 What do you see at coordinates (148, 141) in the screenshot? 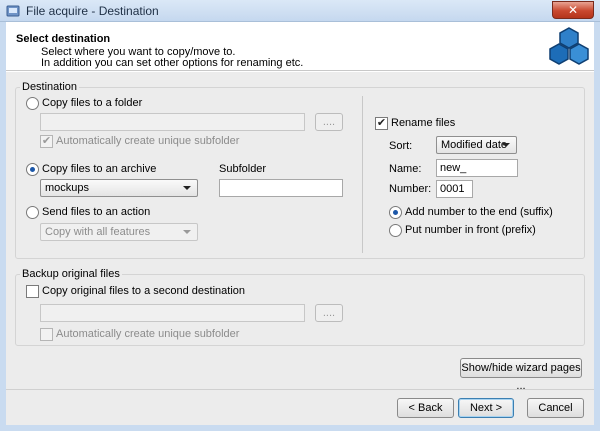
I see `auto-unique-subfolder-label: Automatically create unique subfolder` at bounding box center [148, 141].